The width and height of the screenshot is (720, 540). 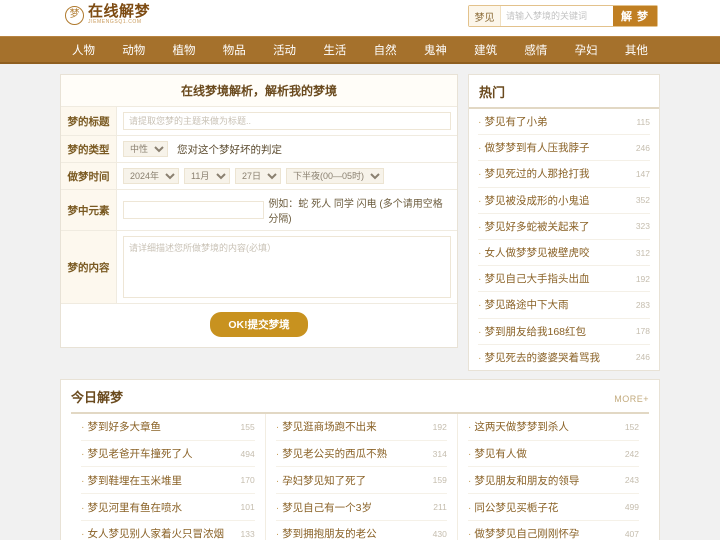 I want to click on today-list-item: 梦见有人做 242, so click(x=553, y=454).